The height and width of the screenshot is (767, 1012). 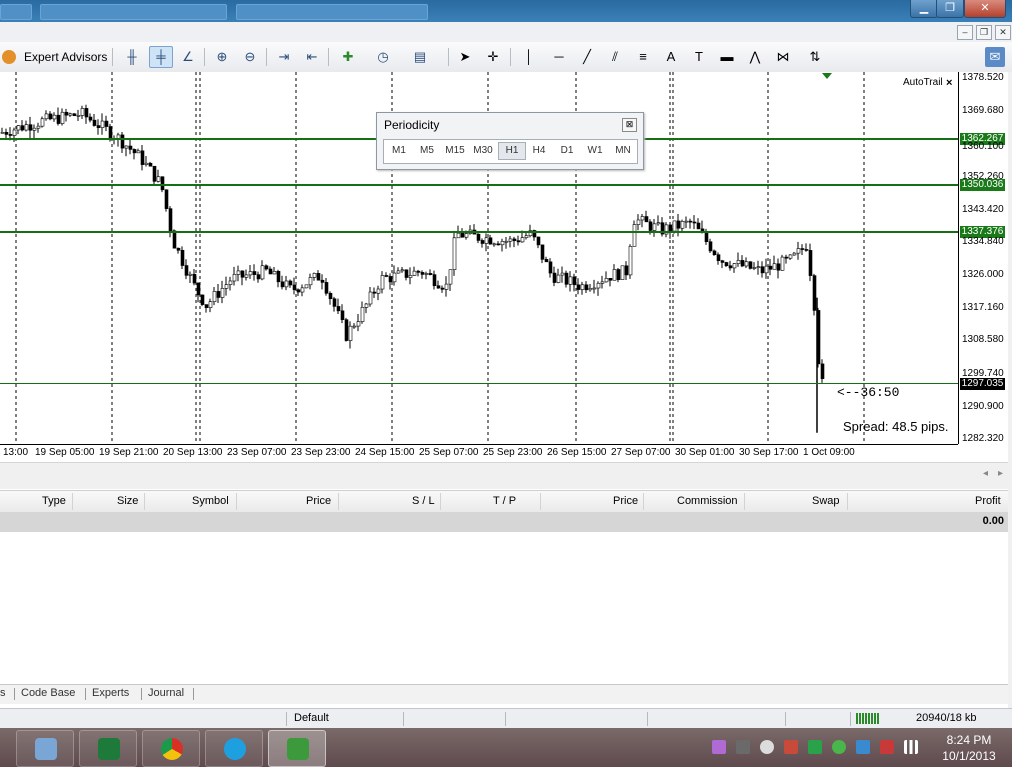 What do you see at coordinates (699, 57) in the screenshot?
I see `text-label-icon: T` at bounding box center [699, 57].